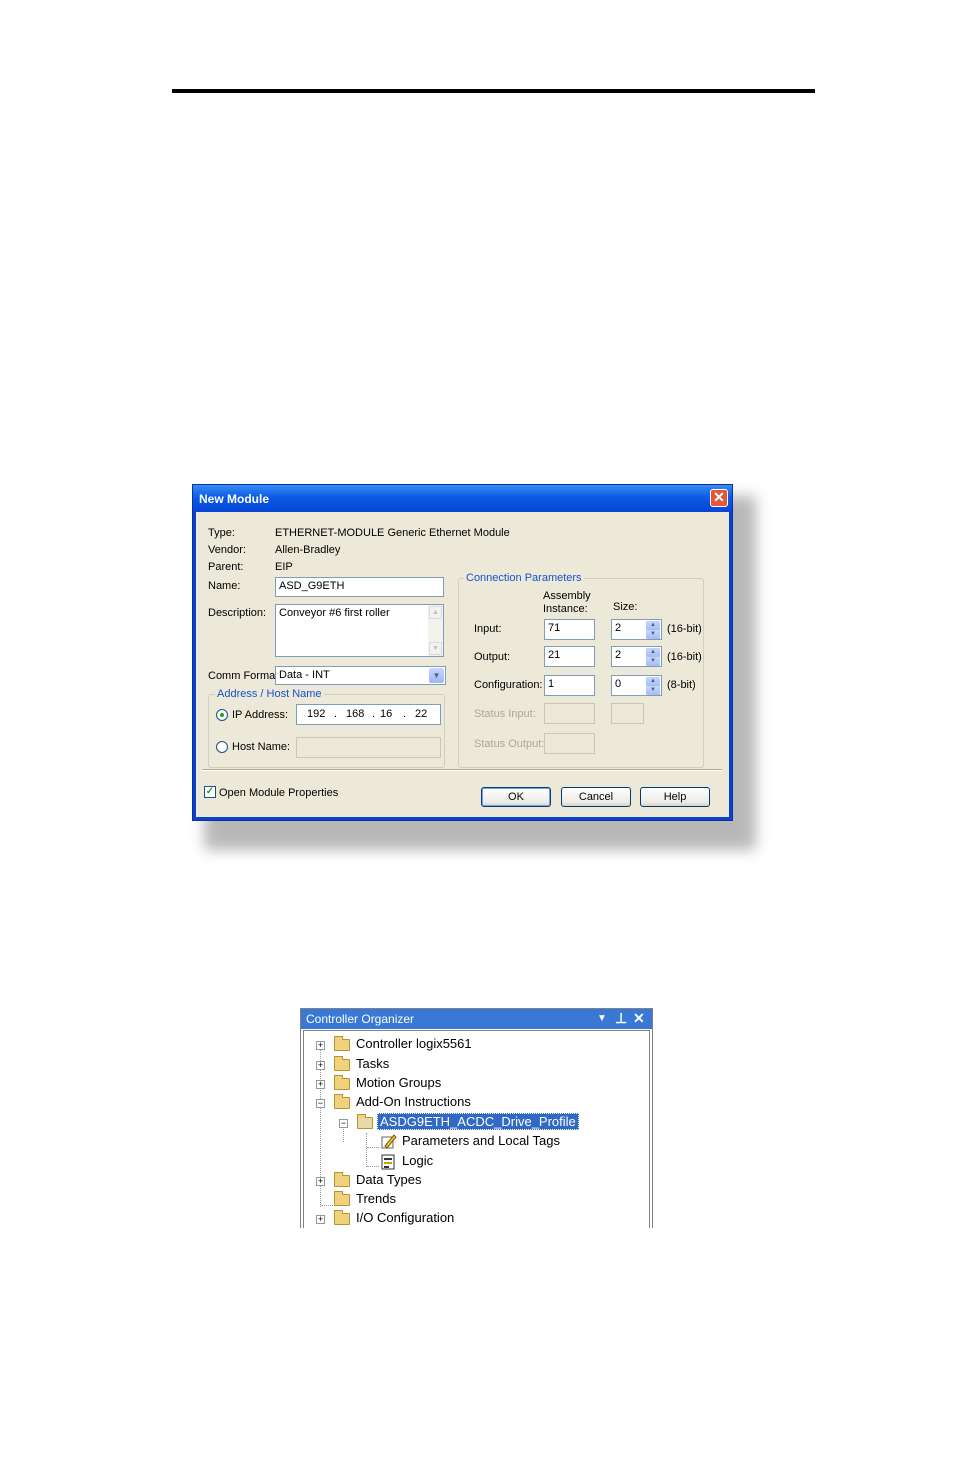 This screenshot has height=1474, width=954. Describe the element at coordinates (621, 1018) in the screenshot. I see `pin-icon: ⊥` at that location.